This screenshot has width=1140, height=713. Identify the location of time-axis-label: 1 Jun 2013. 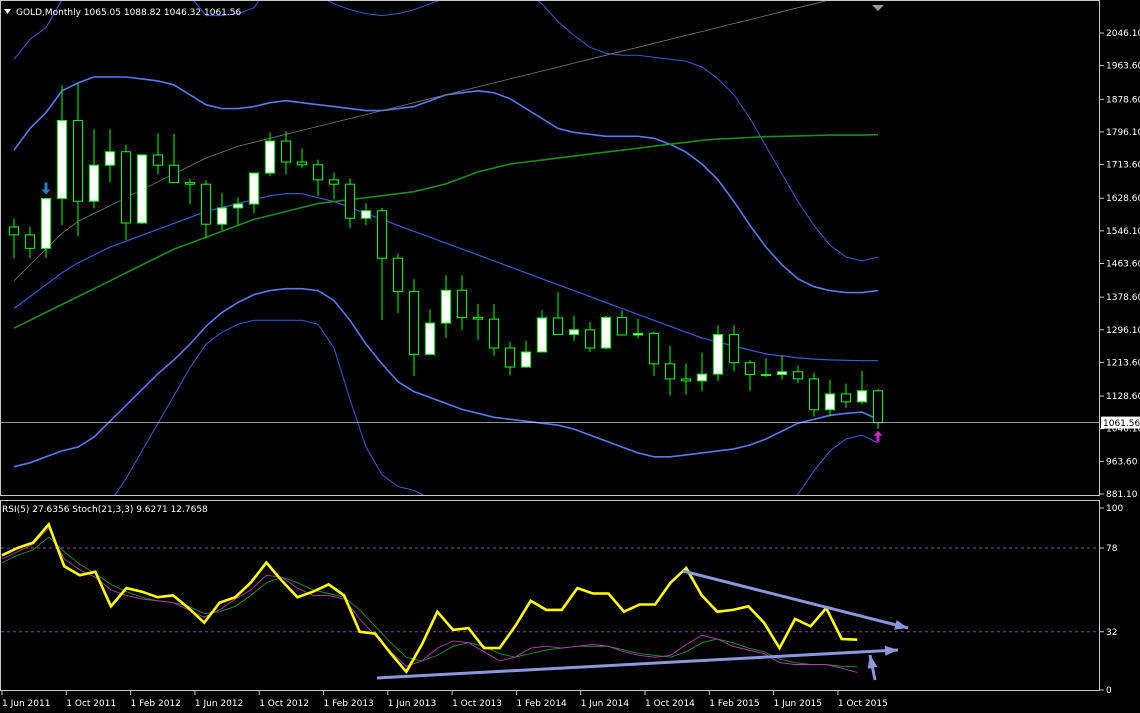
(412, 704).